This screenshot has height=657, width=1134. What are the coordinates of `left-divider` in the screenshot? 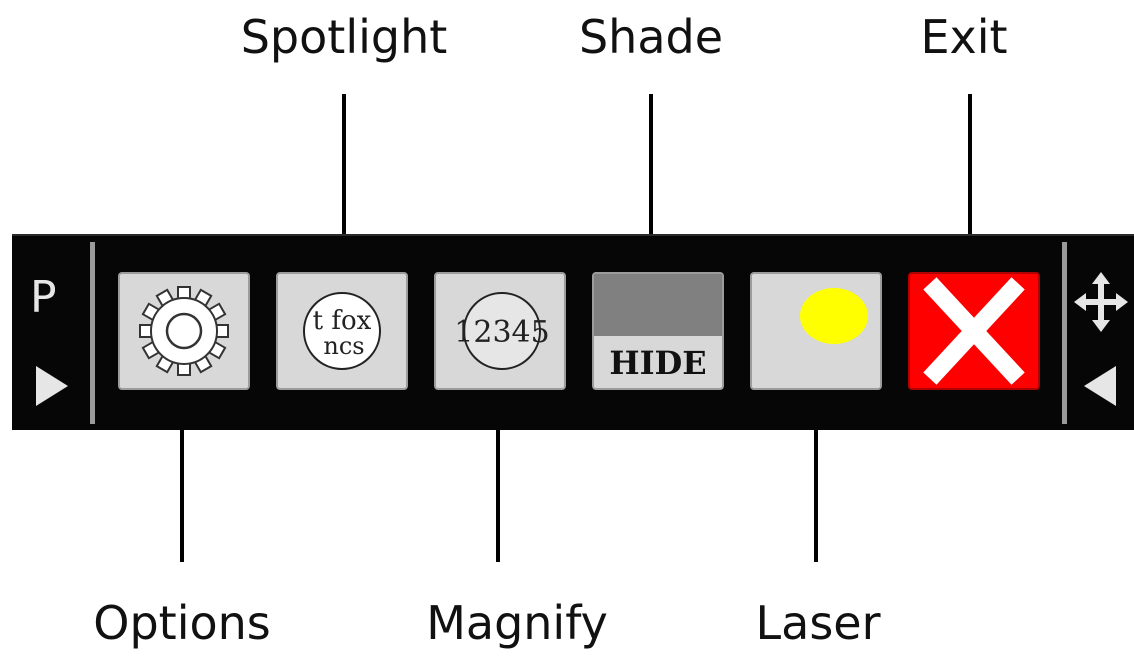 It's located at (92, 333).